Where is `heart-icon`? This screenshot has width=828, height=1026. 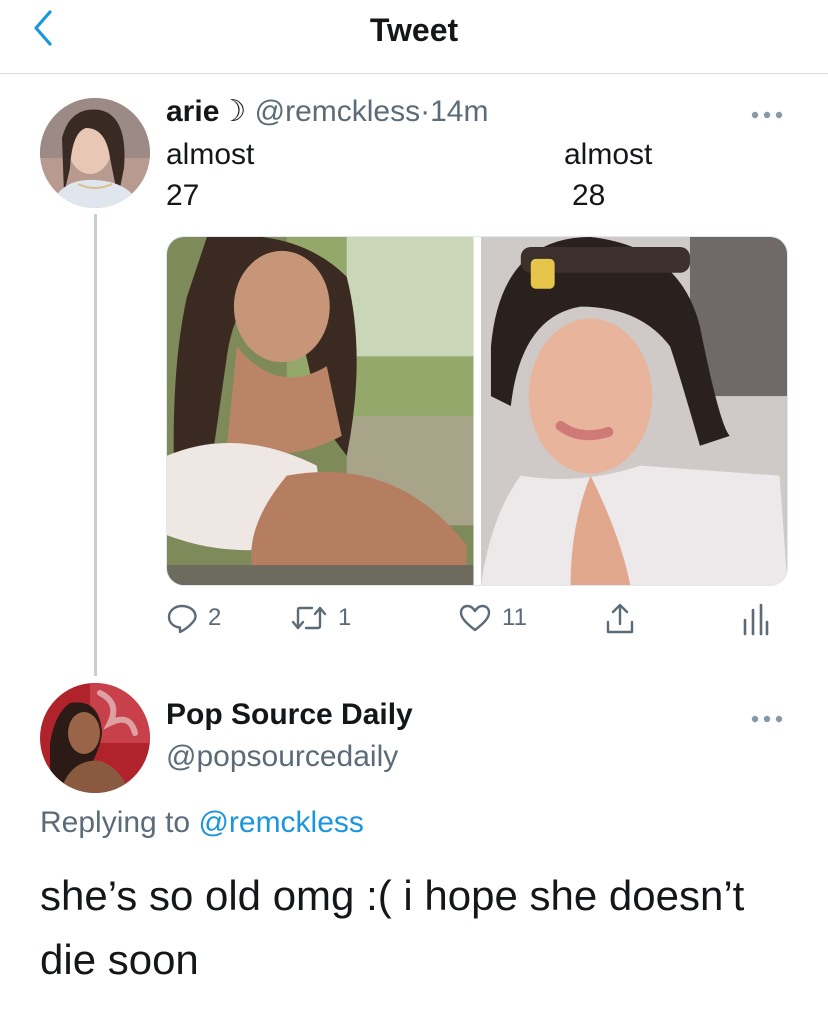 heart-icon is located at coordinates (475, 618).